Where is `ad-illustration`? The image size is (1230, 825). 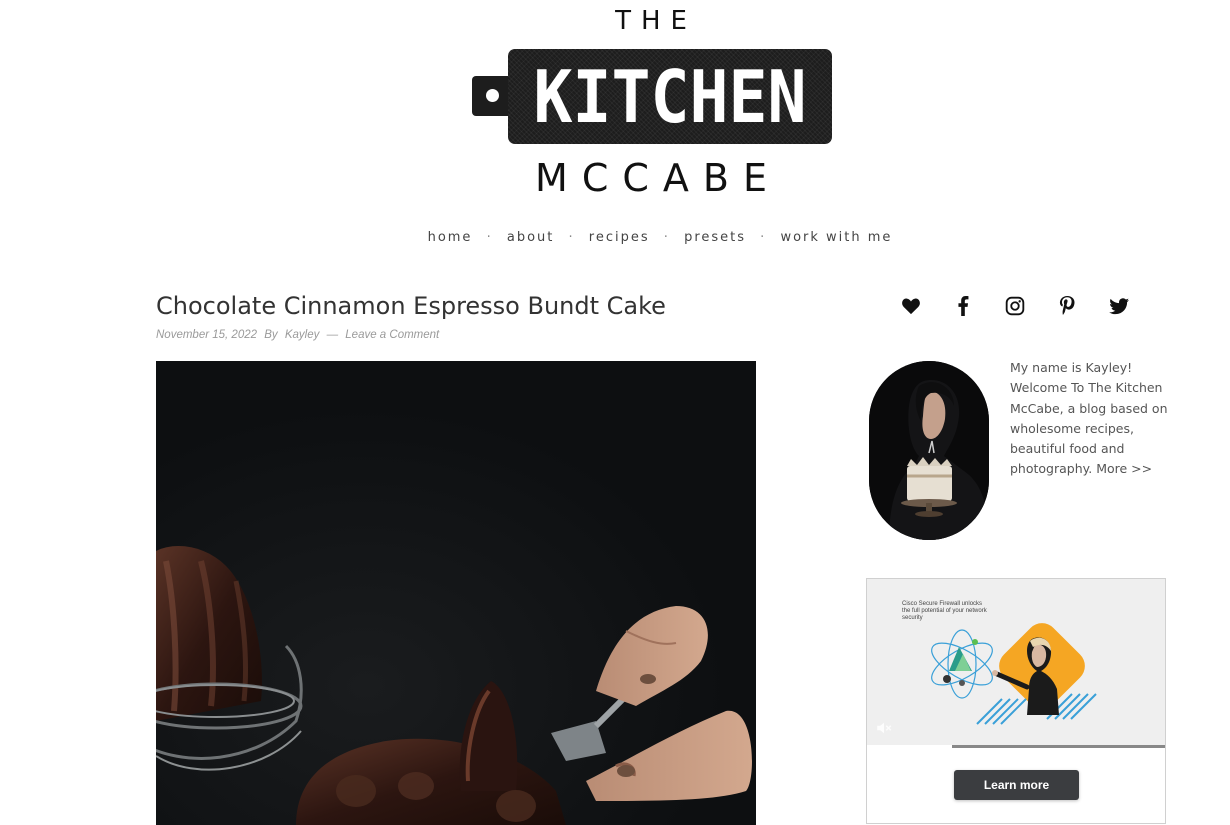 ad-illustration is located at coordinates (1014, 674).